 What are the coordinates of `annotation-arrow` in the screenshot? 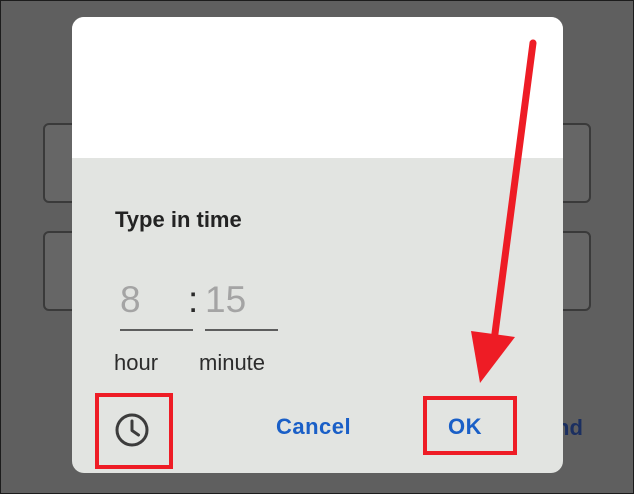 It's located at (504, 211).